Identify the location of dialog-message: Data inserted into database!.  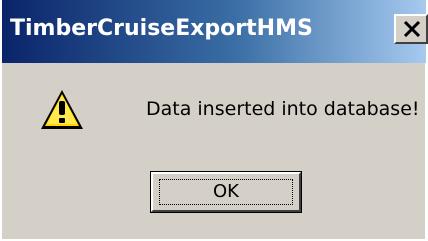
(283, 109).